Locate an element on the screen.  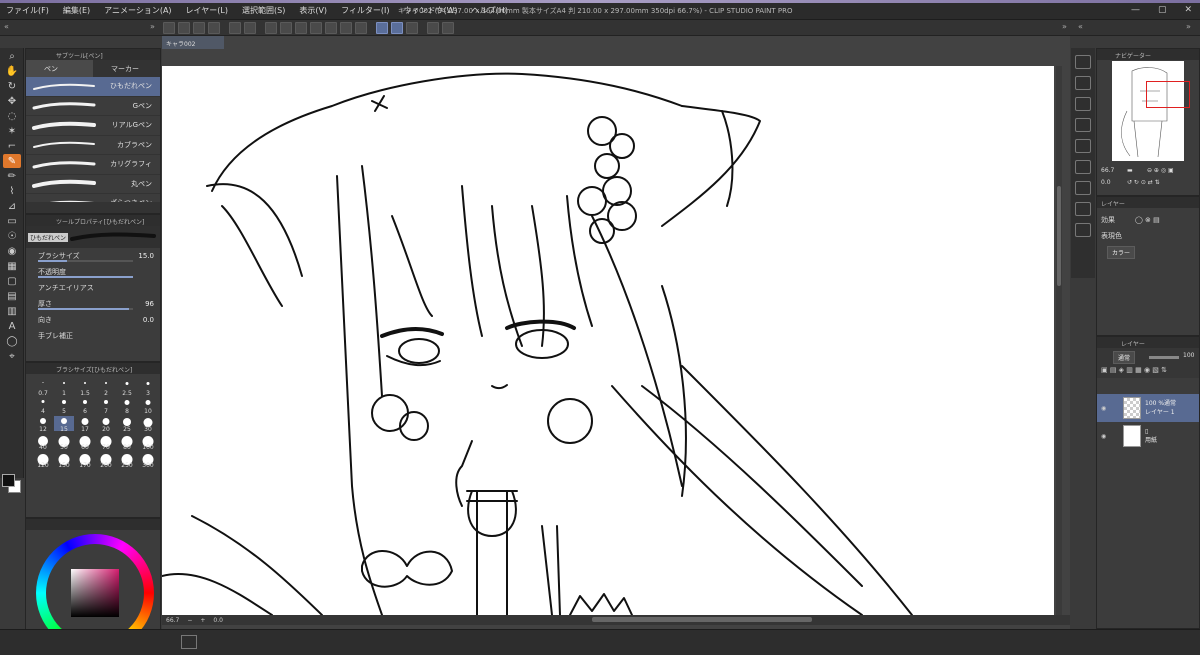
collapse-right-panel-icon: « is located at coordinates (1080, 26).